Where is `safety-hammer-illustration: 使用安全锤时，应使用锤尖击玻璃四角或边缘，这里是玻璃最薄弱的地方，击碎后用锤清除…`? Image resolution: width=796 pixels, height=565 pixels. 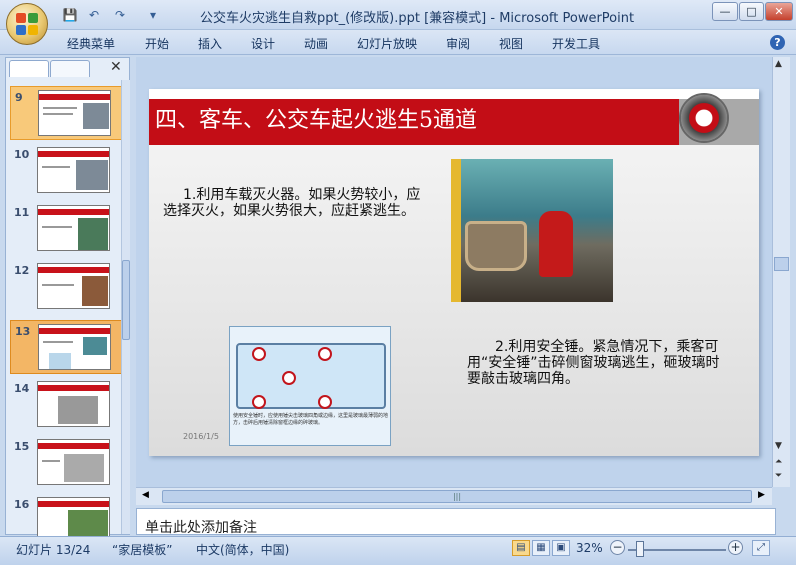
safety-hammer-illustration: 使用安全锤时，应使用锤尖击玻璃四角或边缘，这里是玻璃最薄弱的地方，击碎后用锤清除… is located at coordinates (310, 386).